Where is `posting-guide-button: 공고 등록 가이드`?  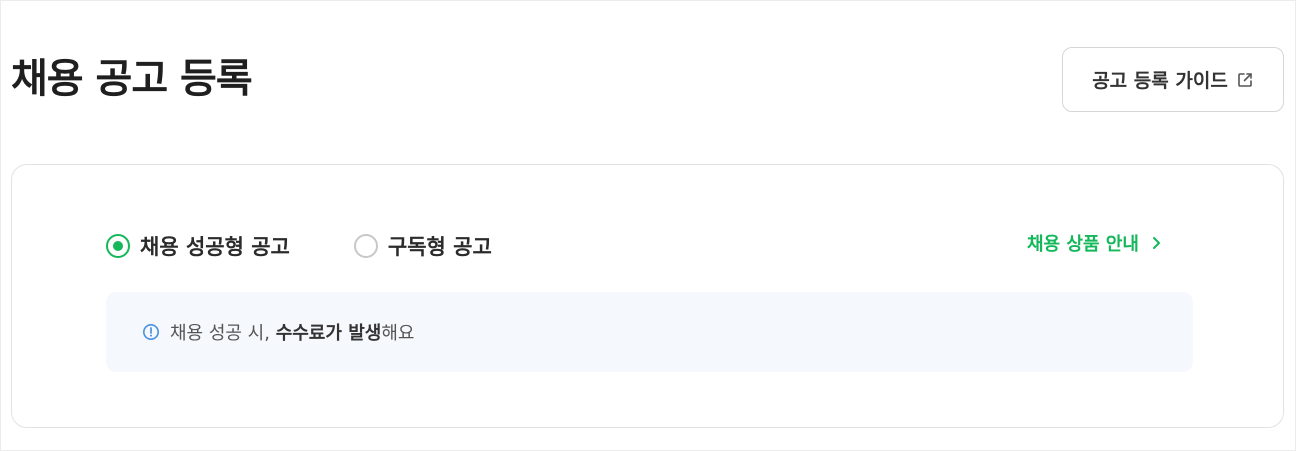 posting-guide-button: 공고 등록 가이드 is located at coordinates (1173, 79).